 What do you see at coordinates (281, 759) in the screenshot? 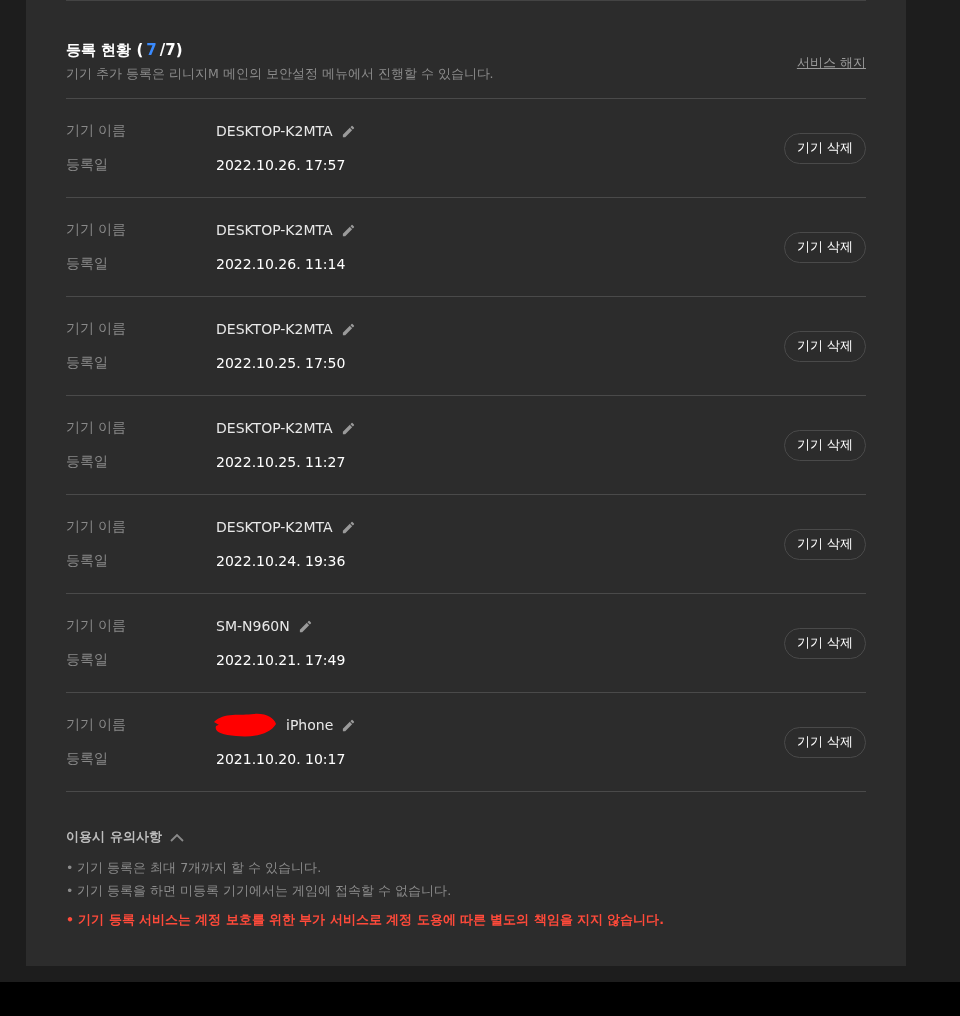
I see `registration-date: 2021.10.20. 10:17` at bounding box center [281, 759].